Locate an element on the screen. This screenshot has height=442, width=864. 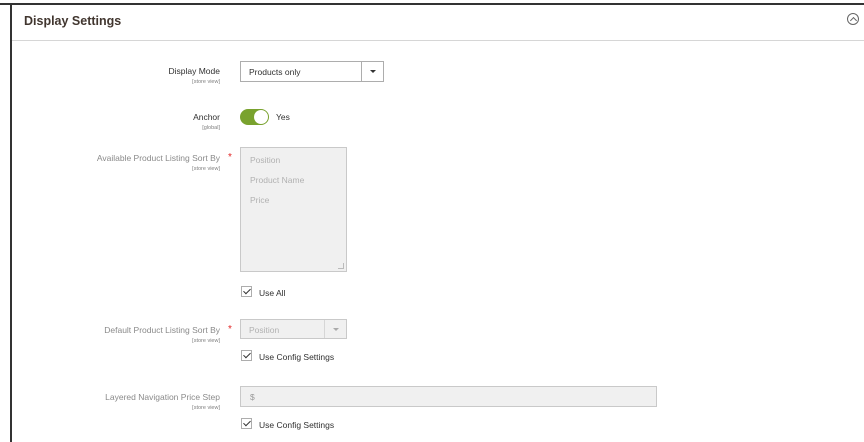
anchor-toggle is located at coordinates (254, 117).